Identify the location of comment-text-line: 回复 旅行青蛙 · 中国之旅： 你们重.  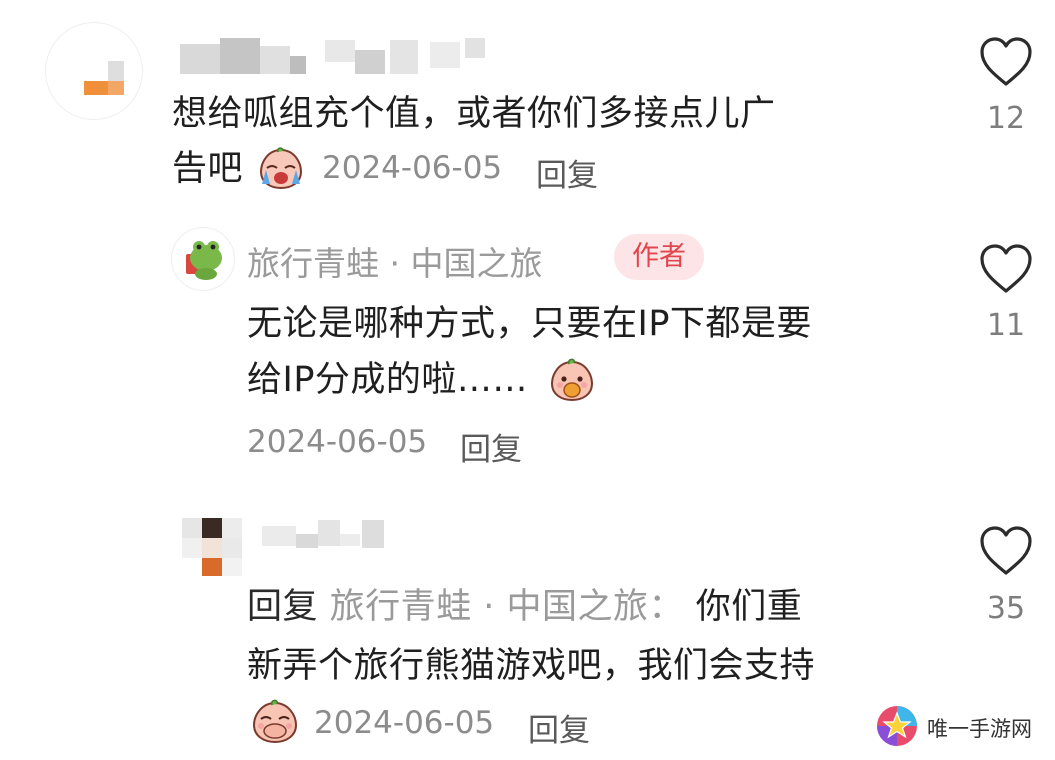
(524, 607).